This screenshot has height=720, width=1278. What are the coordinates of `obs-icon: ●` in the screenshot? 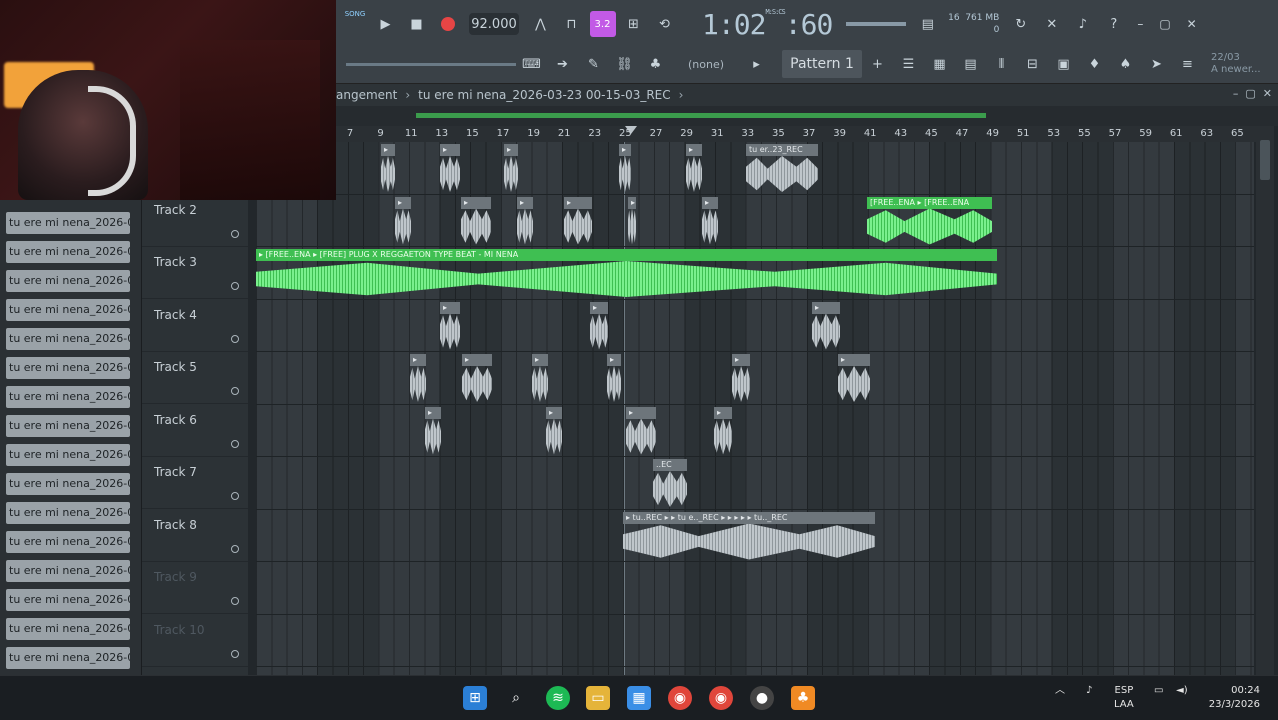 It's located at (762, 698).